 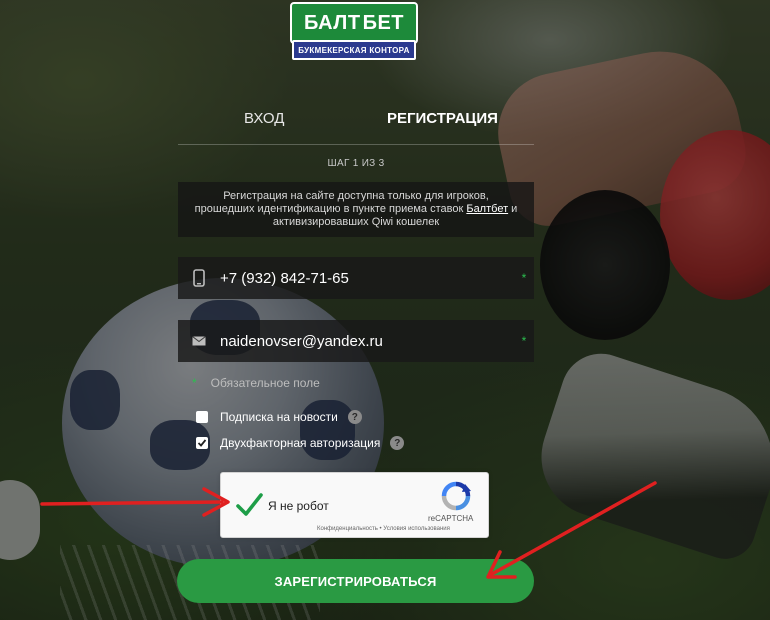 I want to click on phone-icon, so click(x=199, y=278).